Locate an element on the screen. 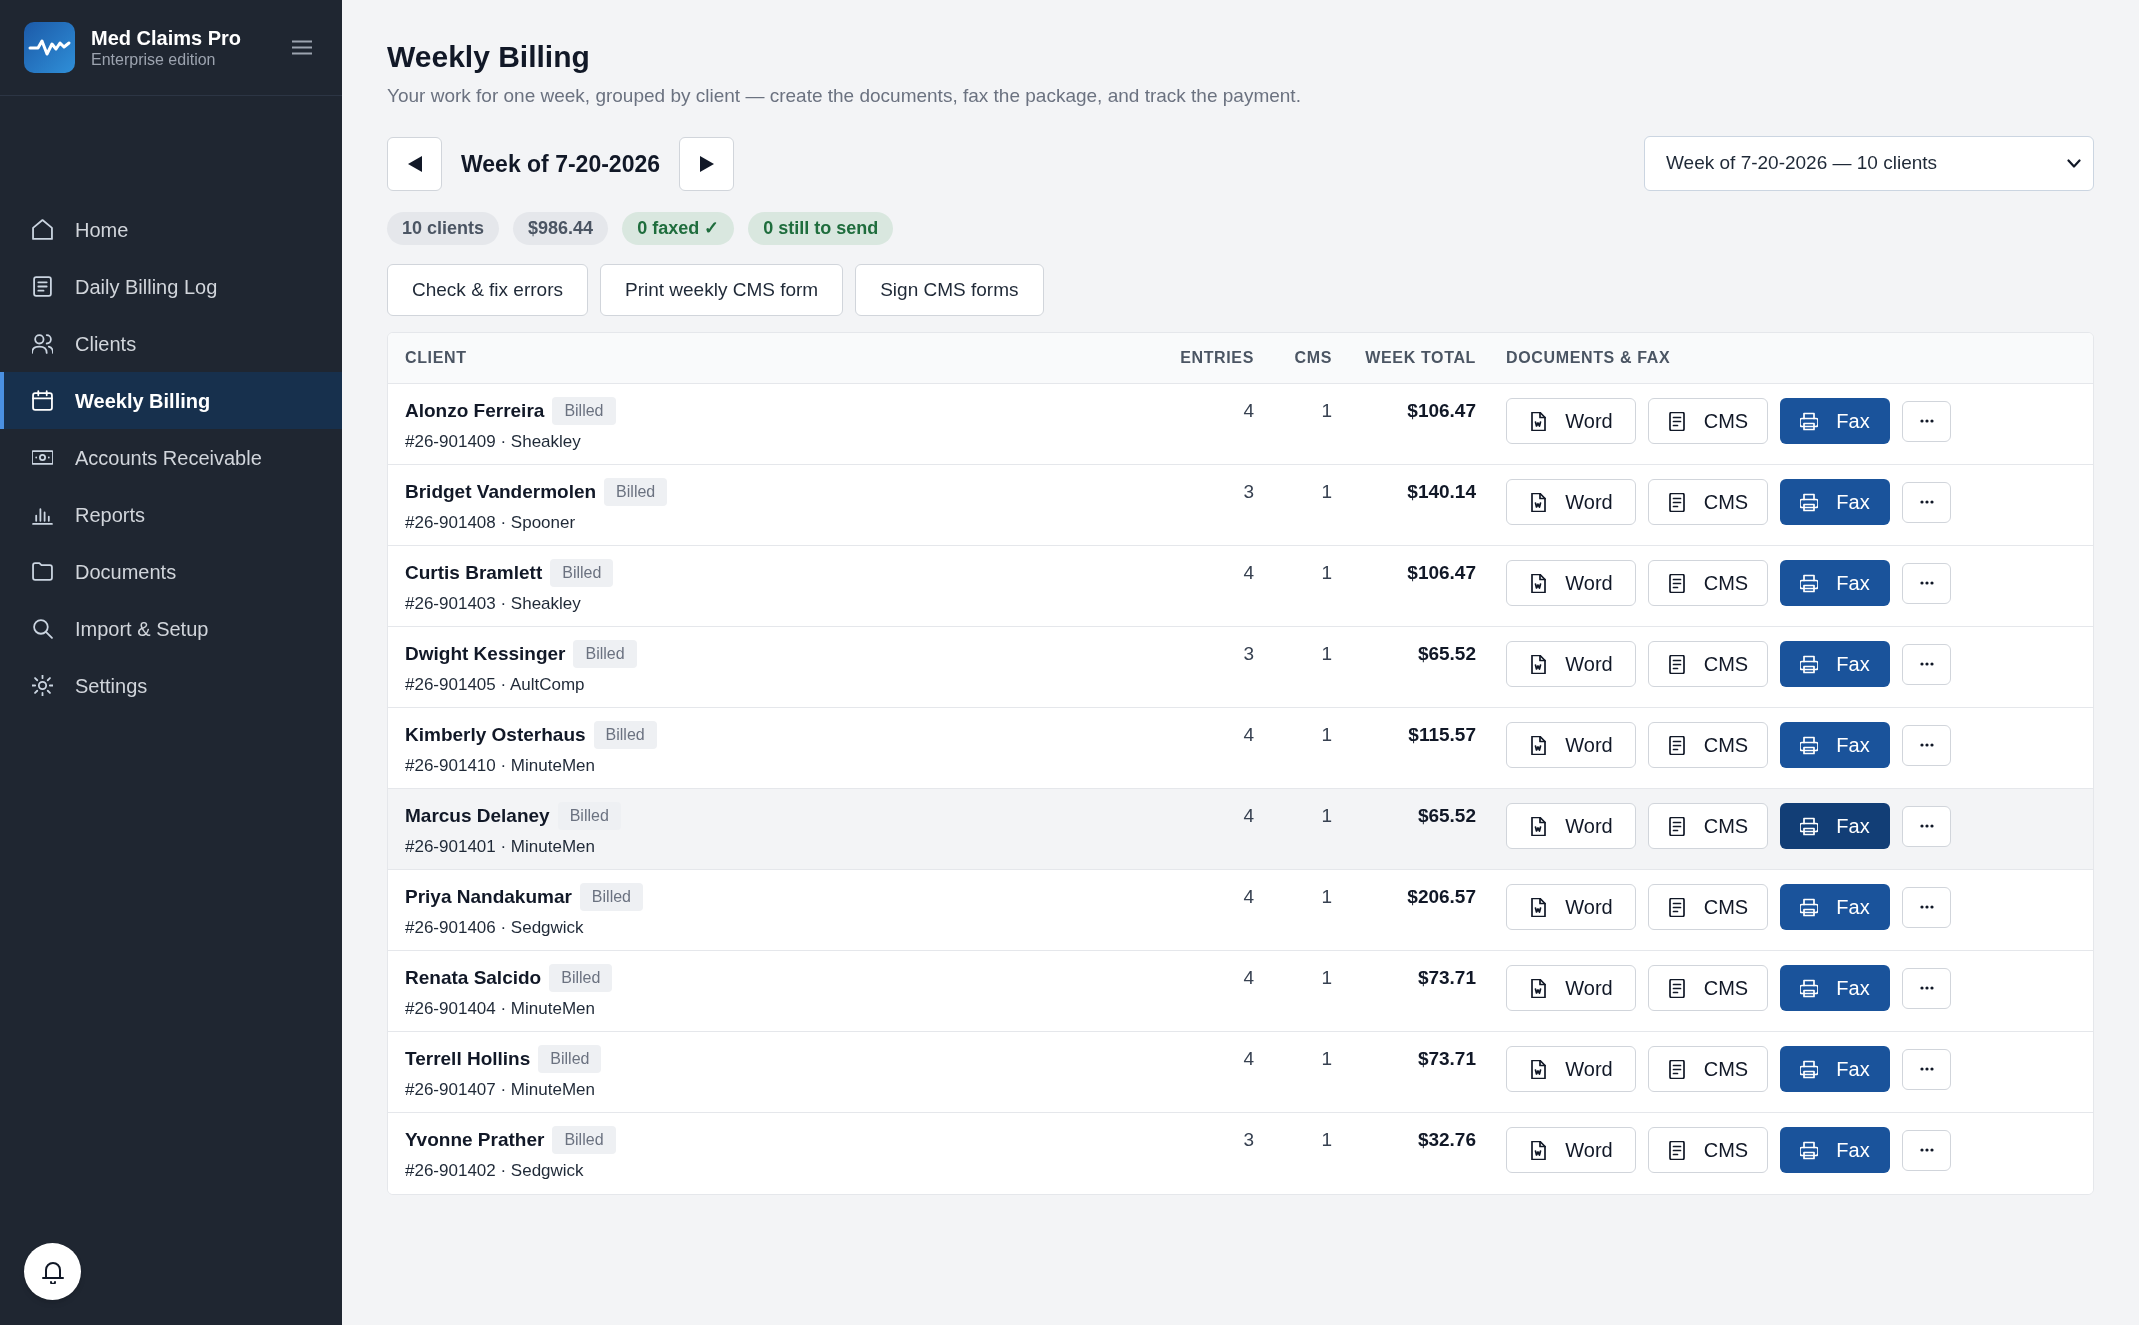 This screenshot has height=1325, width=2139. sidebar-item: Reports is located at coordinates (171, 514).